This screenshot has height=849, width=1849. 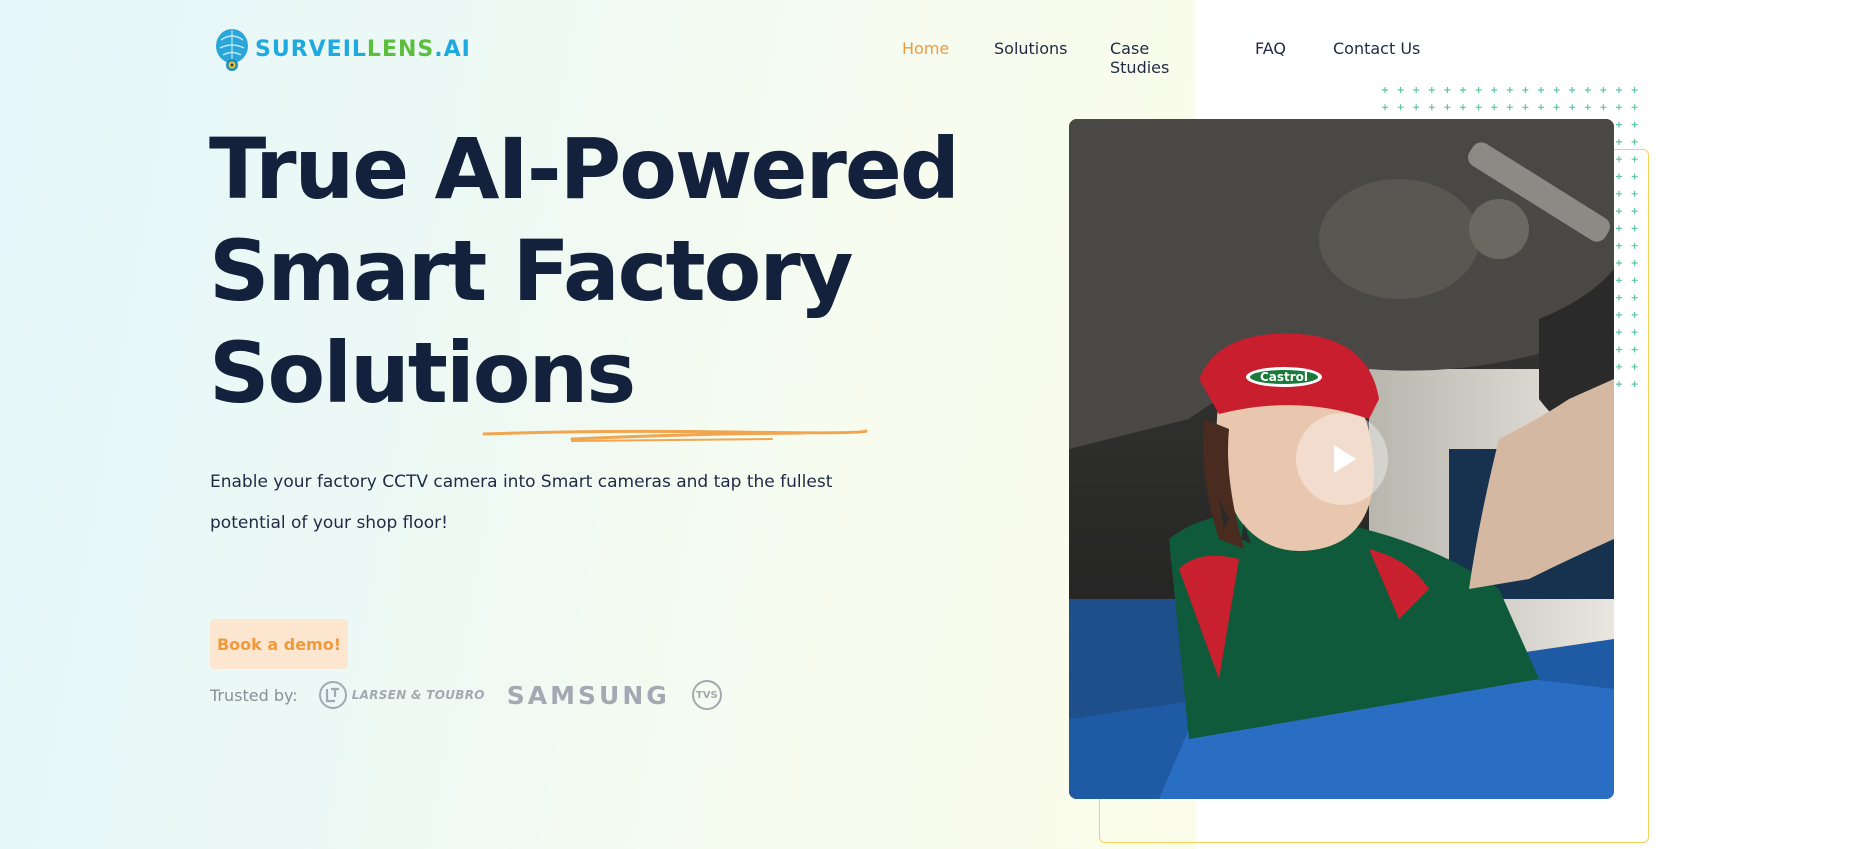 I want to click on brand-logo: SURVEILLENS.AI, so click(x=343, y=49).